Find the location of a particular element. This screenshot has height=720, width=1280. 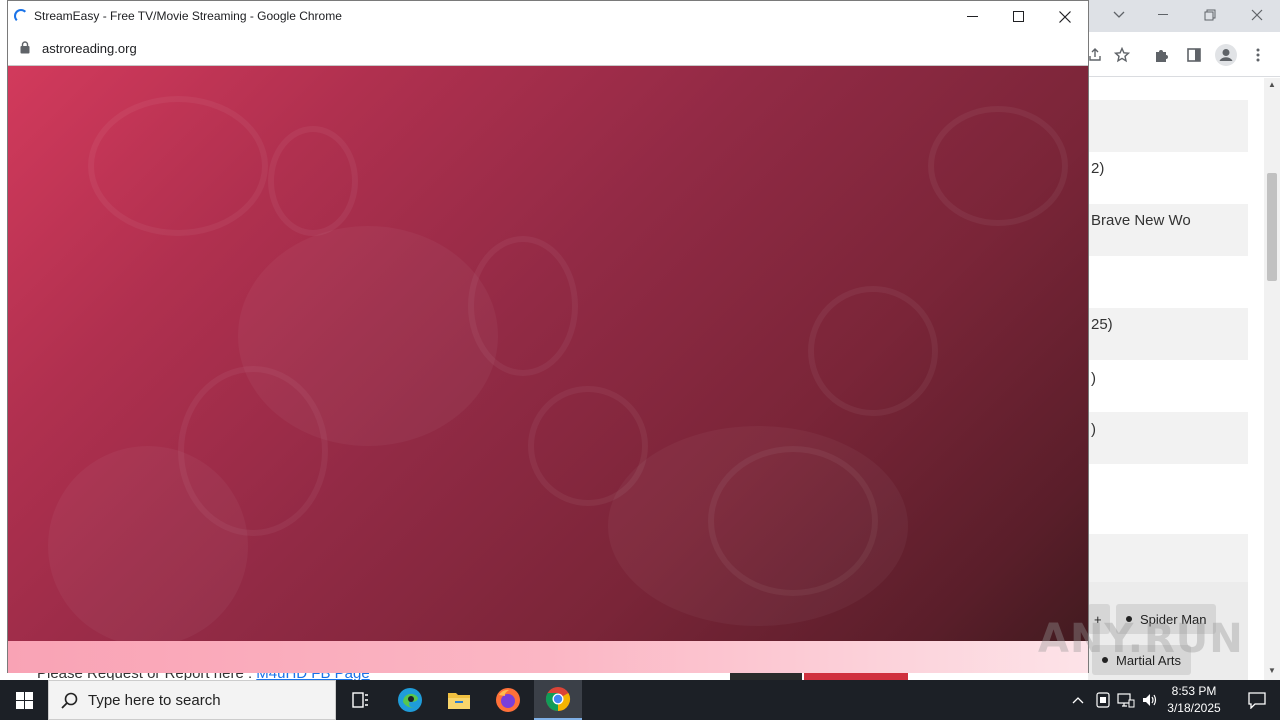

scroll-up-arrow-icon: ▲ is located at coordinates (1272, 84).